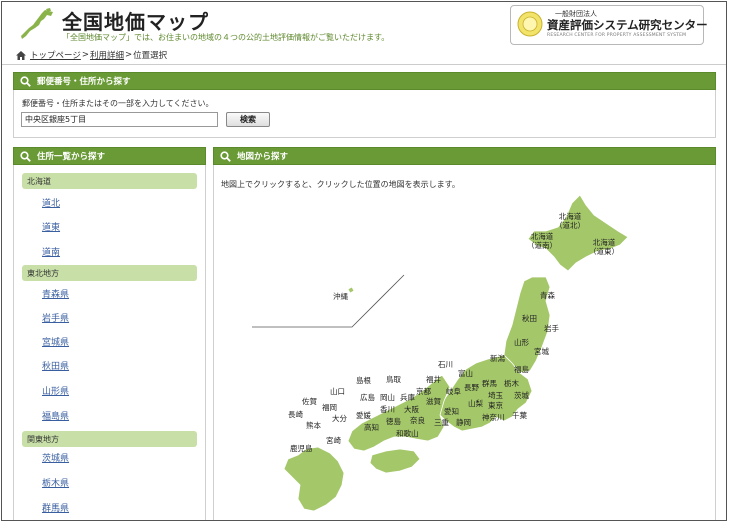 This screenshot has width=730, height=524. Describe the element at coordinates (109, 156) in the screenshot. I see `address-list-header: 住所一覧から探す` at that location.